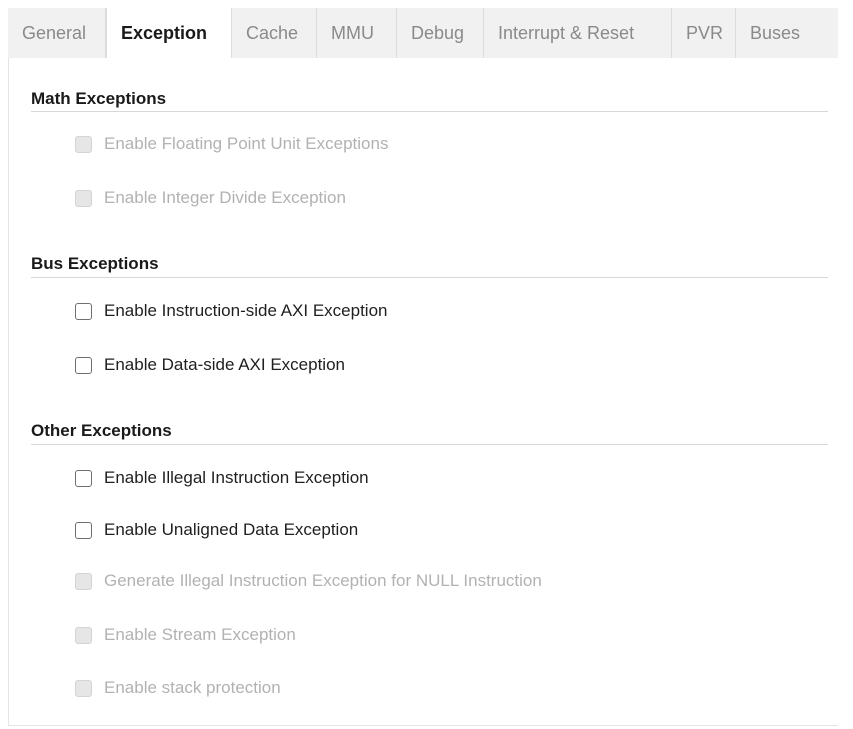  I want to click on option-label: Enable Floating Point Unit Exceptions, so click(246, 143).